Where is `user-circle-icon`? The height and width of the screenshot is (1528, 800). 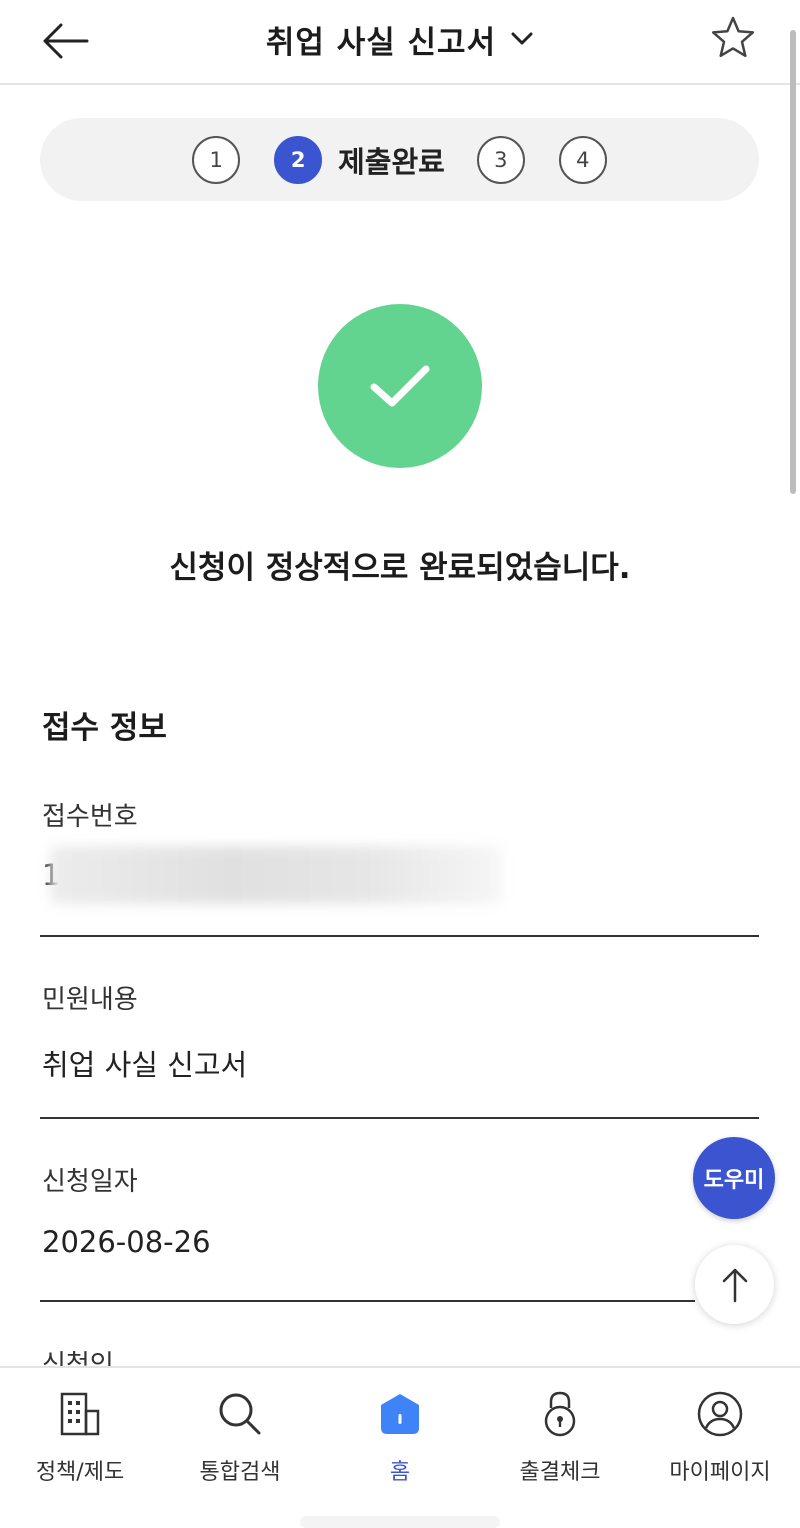 user-circle-icon is located at coordinates (720, 1414).